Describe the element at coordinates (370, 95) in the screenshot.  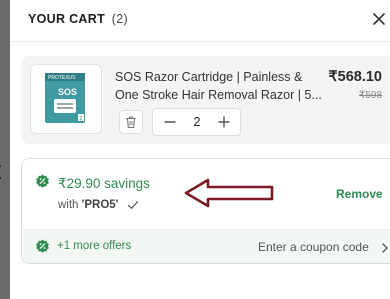
I see `product-mrp: ₹598` at that location.